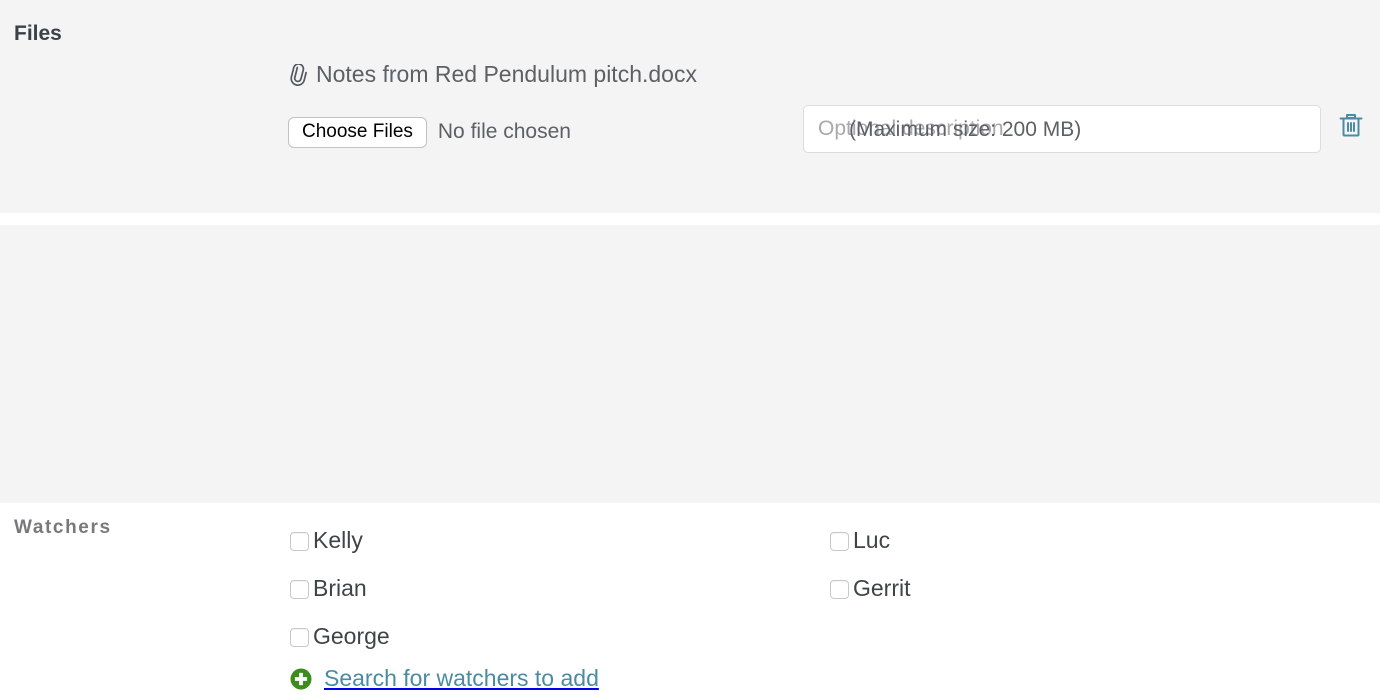 Image resolution: width=1380 pixels, height=695 pixels. I want to click on watcher-label: Luc, so click(872, 539).